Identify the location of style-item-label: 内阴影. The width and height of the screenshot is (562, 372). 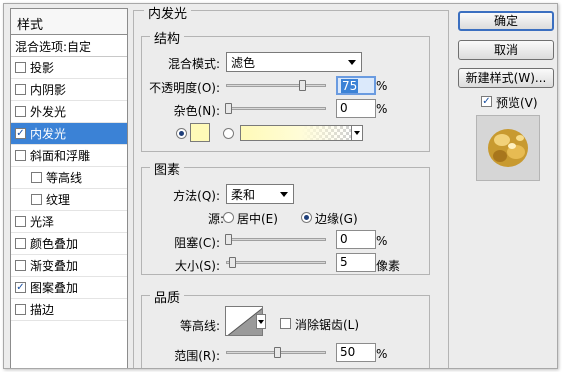
(48, 90).